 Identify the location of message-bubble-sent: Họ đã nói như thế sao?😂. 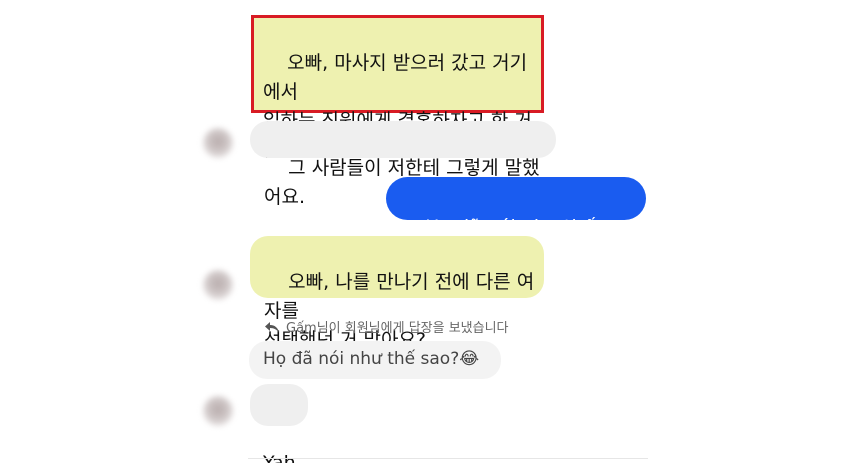
(516, 222).